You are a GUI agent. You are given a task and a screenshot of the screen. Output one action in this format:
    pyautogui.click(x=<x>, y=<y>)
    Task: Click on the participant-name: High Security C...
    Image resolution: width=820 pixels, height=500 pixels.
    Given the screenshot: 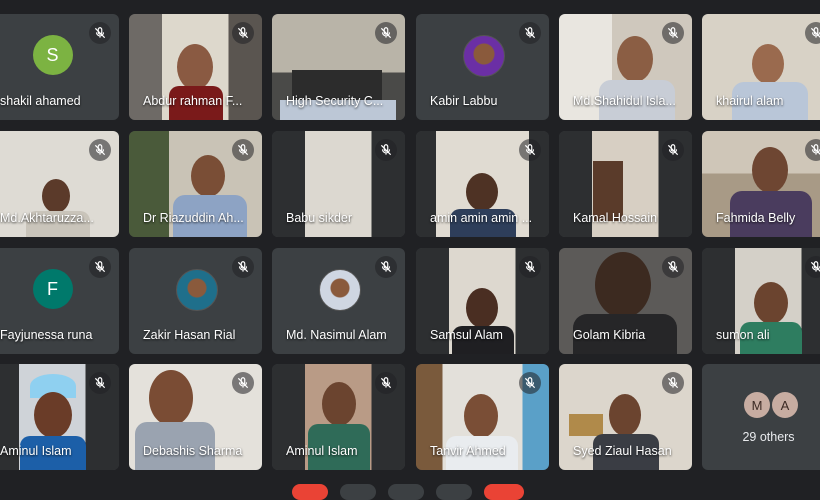 What is the action you would take?
    pyautogui.click(x=335, y=101)
    